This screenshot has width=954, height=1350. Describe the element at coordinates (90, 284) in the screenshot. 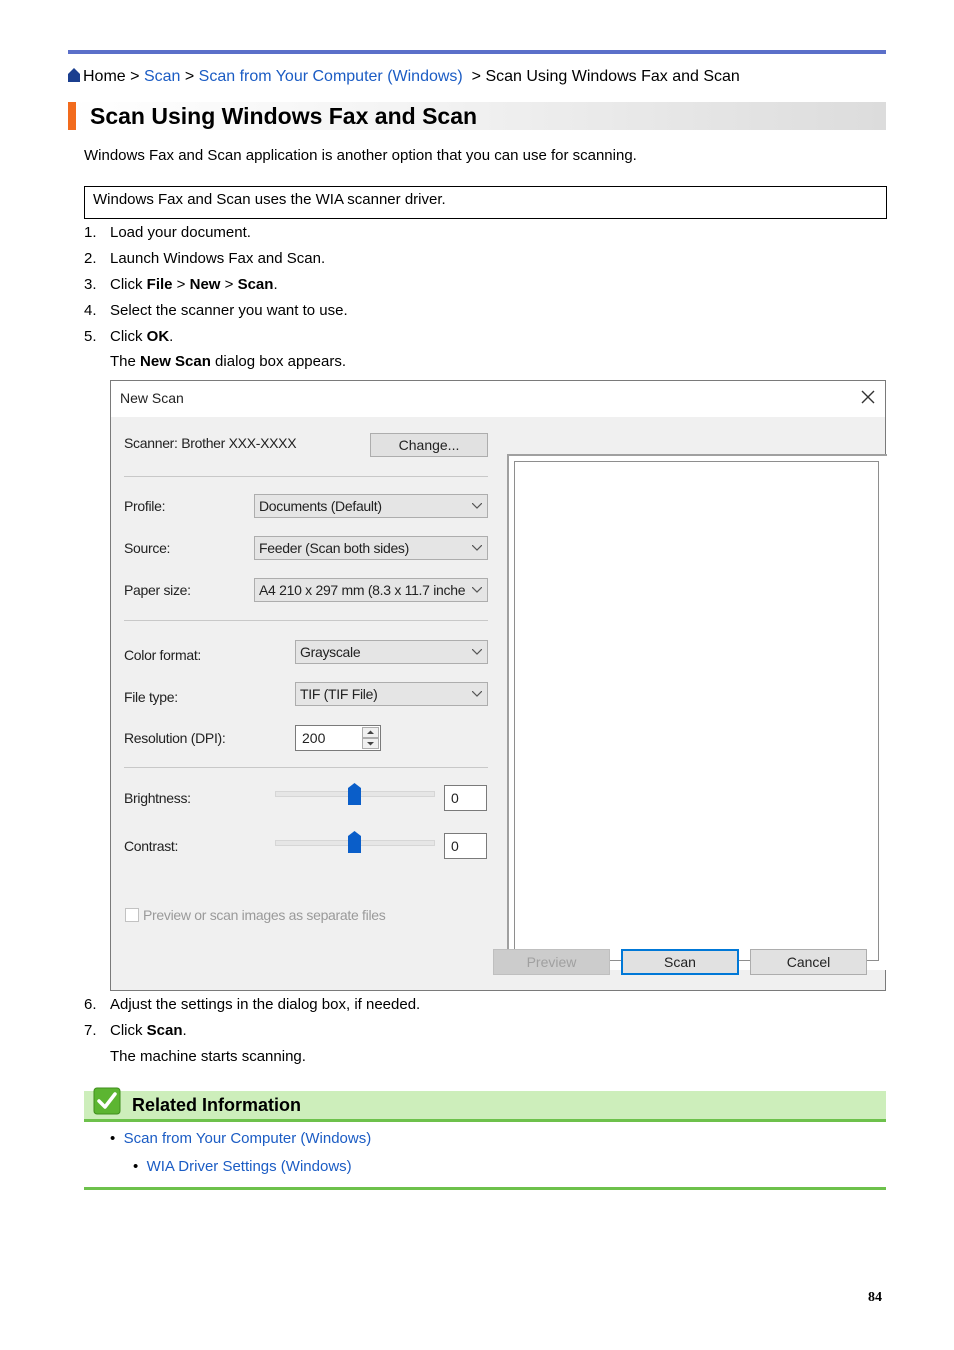

I see `step-number: 3.` at that location.